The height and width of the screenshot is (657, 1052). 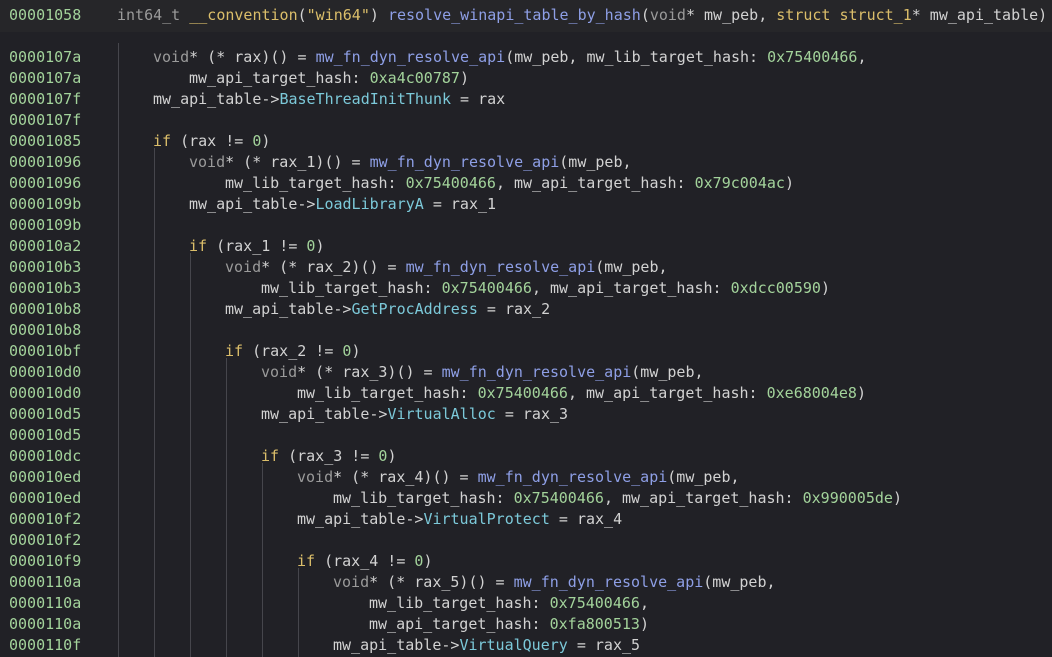 I want to click on line-code: mw_api_table->BaseThreadInitThunk = rax, so click(x=329, y=99).